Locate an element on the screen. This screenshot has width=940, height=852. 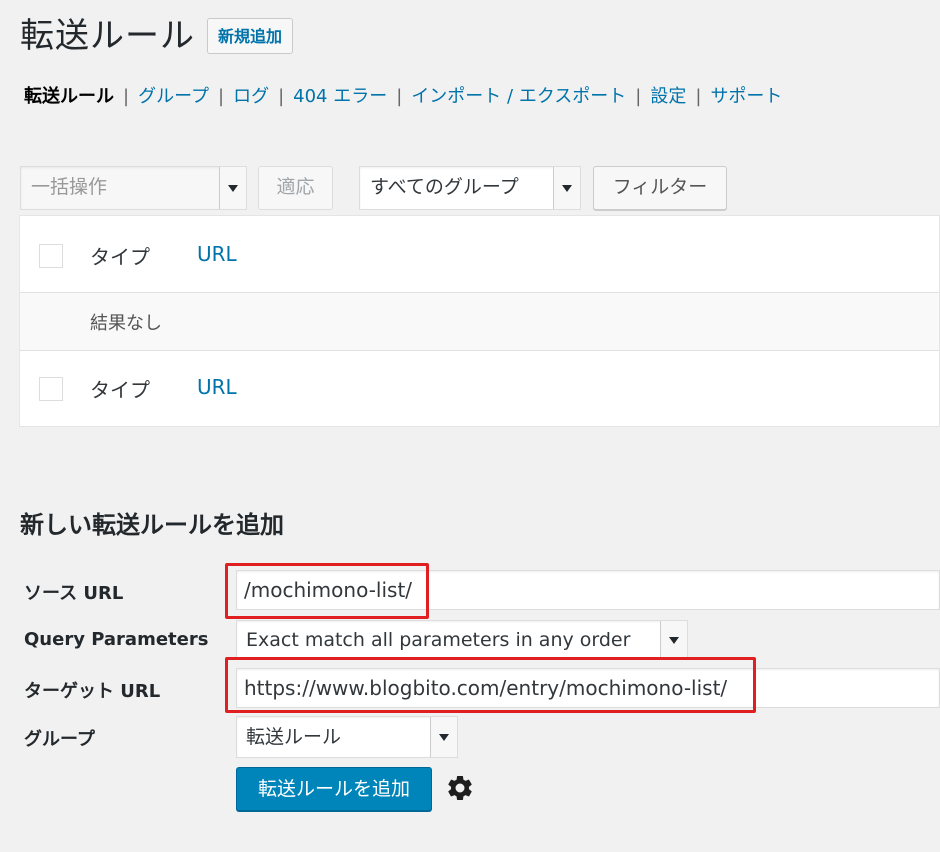
add-redirect-button: 転送ルールを追加 is located at coordinates (334, 789).